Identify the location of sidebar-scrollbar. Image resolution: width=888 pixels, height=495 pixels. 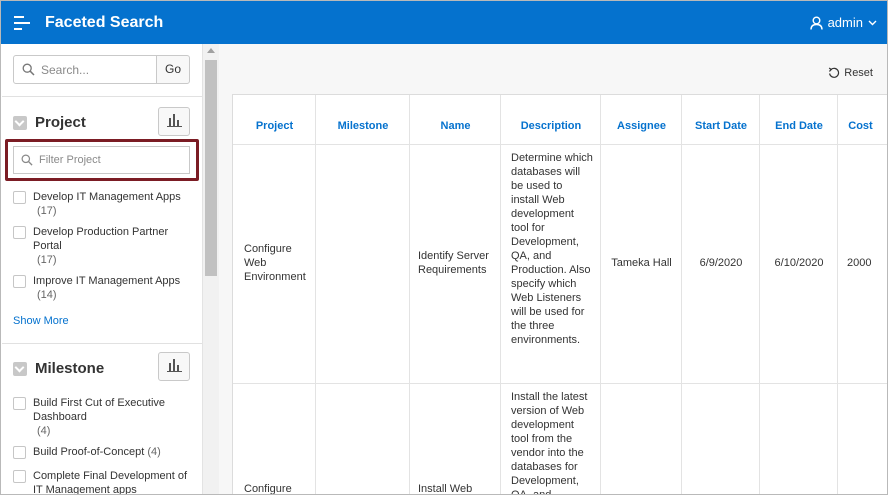
(210, 269).